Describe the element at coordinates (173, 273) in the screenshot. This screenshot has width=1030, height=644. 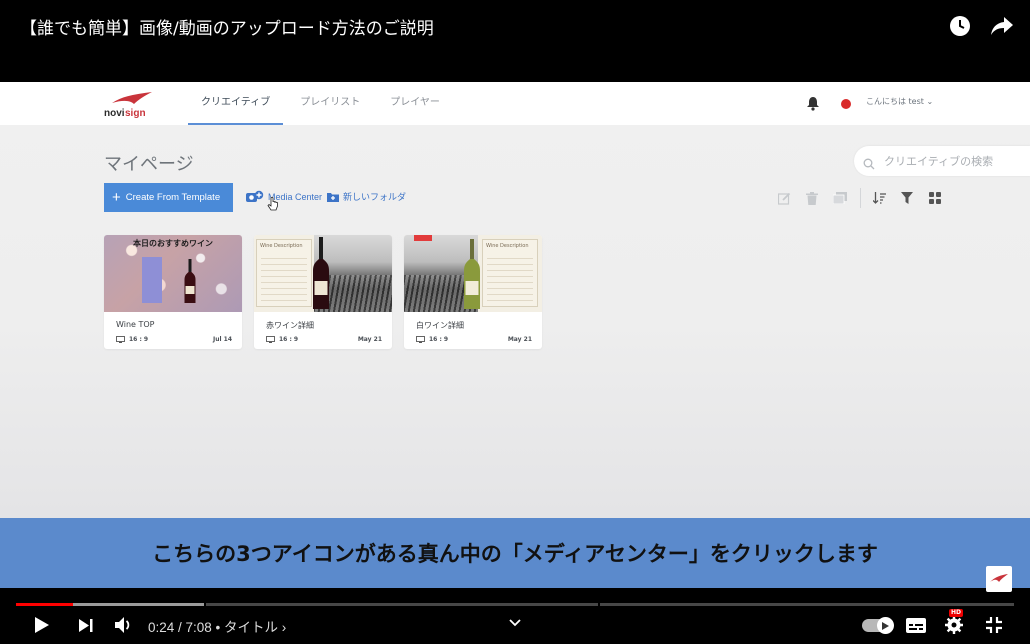
I see `card-thumbnail: 本日のおすすめワイン` at that location.